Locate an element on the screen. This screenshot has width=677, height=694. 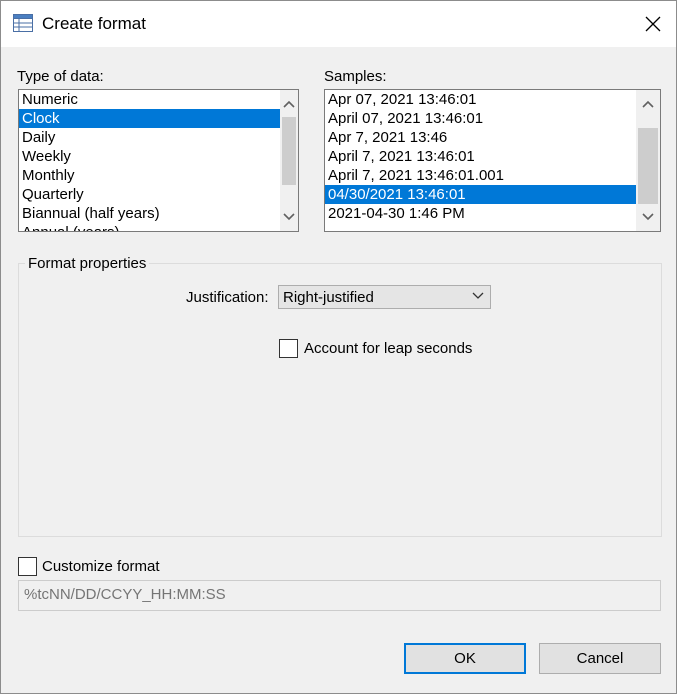
ok-button: OK is located at coordinates (465, 658).